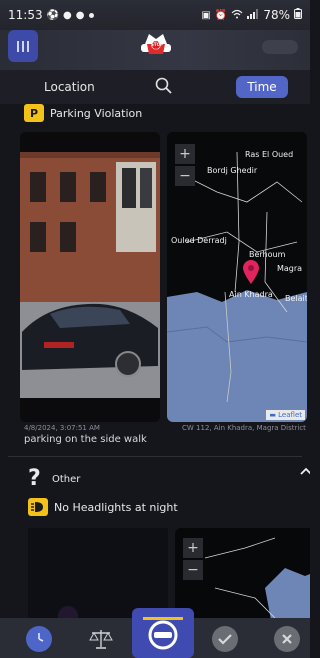  Describe the element at coordinates (155, 15) in the screenshot. I see `status-bar: 11:53 ⚽ ● ● ▣ ⏰ 78%` at that location.